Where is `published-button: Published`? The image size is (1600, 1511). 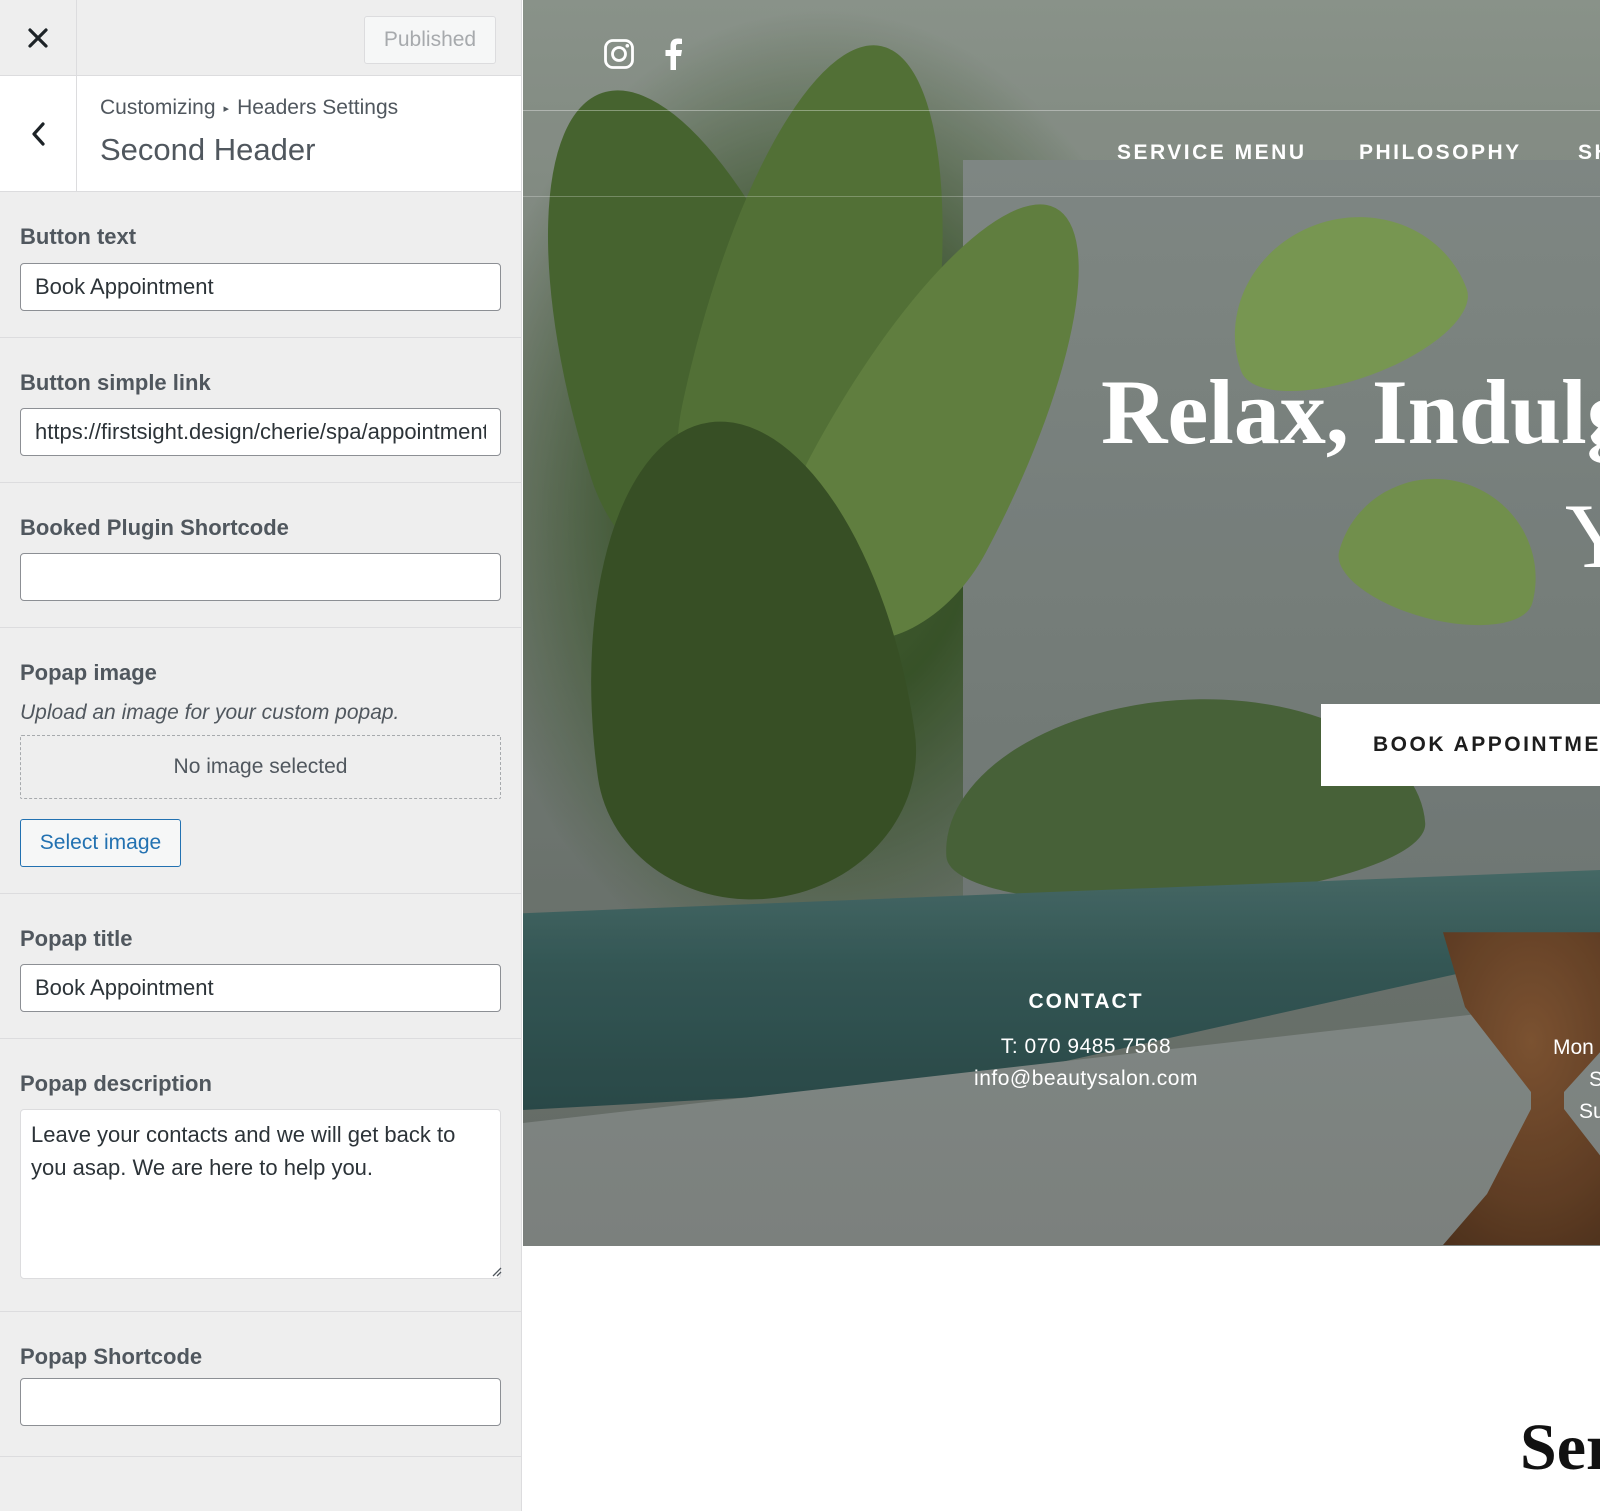 published-button: Published is located at coordinates (430, 40).